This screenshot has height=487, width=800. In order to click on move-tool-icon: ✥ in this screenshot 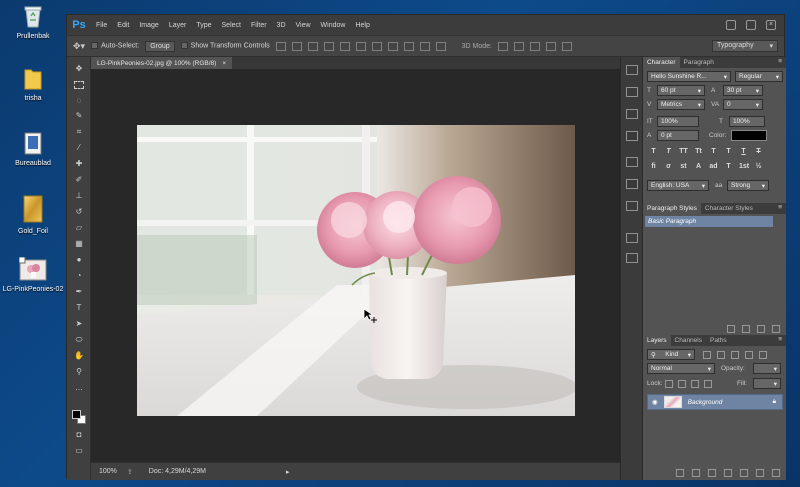, I will do `click(79, 68)`.